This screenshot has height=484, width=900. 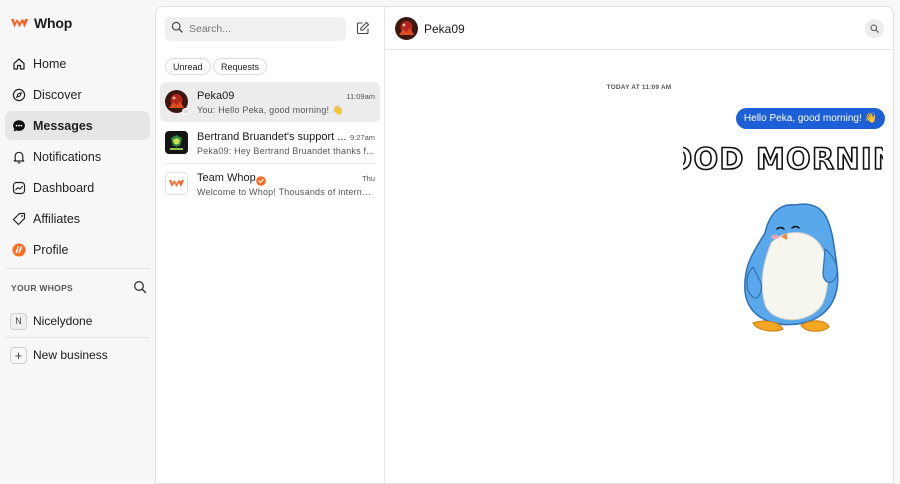 I want to click on nav-affiliates: Affiliates, so click(x=77, y=218).